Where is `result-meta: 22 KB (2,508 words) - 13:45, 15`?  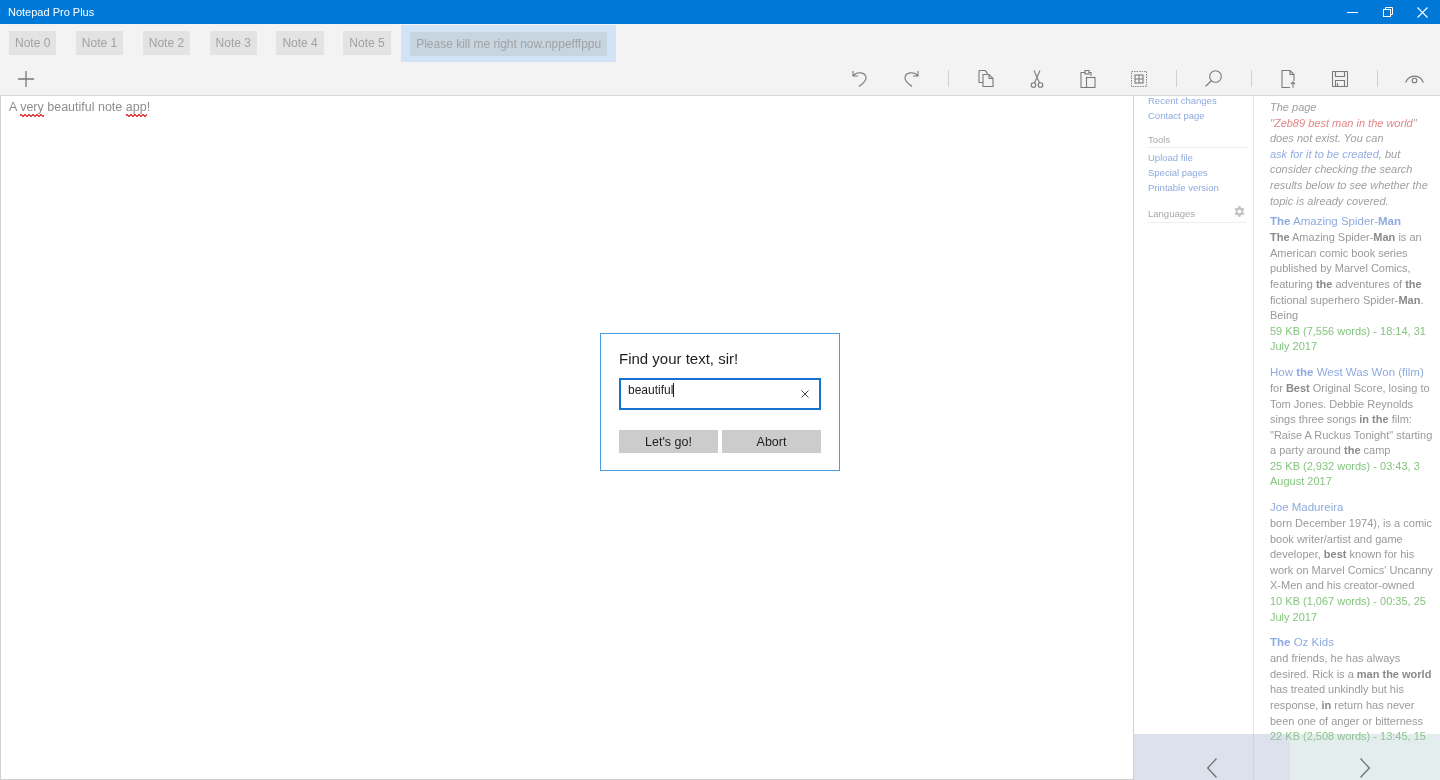
result-meta: 22 KB (2,508 words) - 13:45, 15 is located at coordinates (1348, 737).